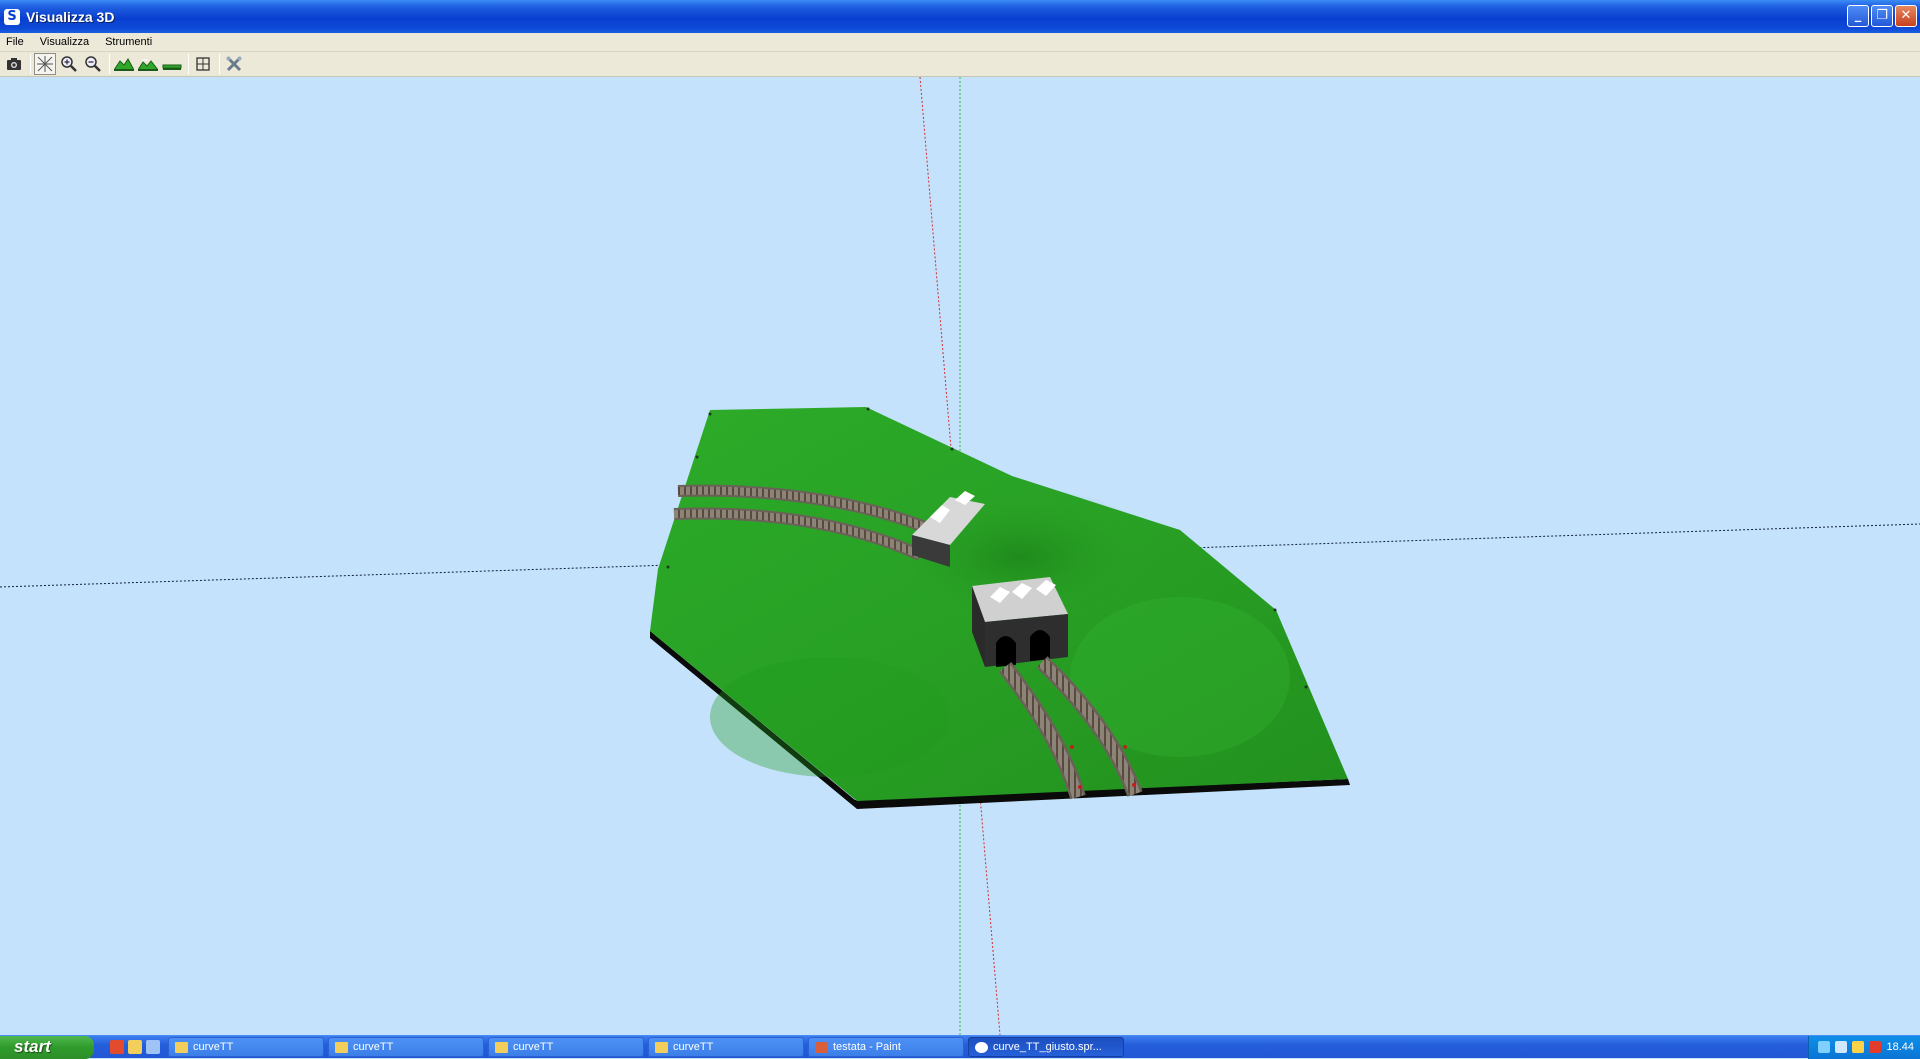  I want to click on tools-icon, so click(234, 64).